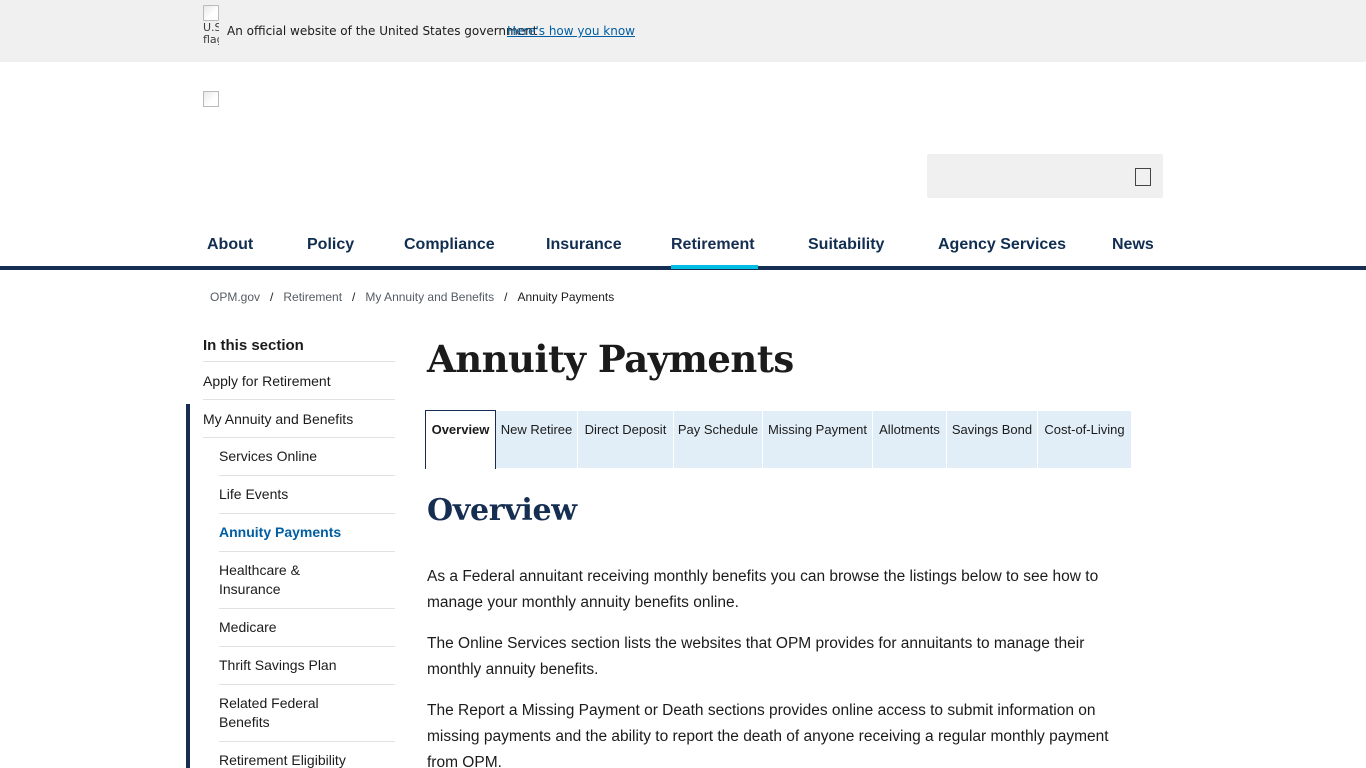  Describe the element at coordinates (429, 297) in the screenshot. I see `breadcrumb-my-annuity: My Annuity and Benefits` at that location.